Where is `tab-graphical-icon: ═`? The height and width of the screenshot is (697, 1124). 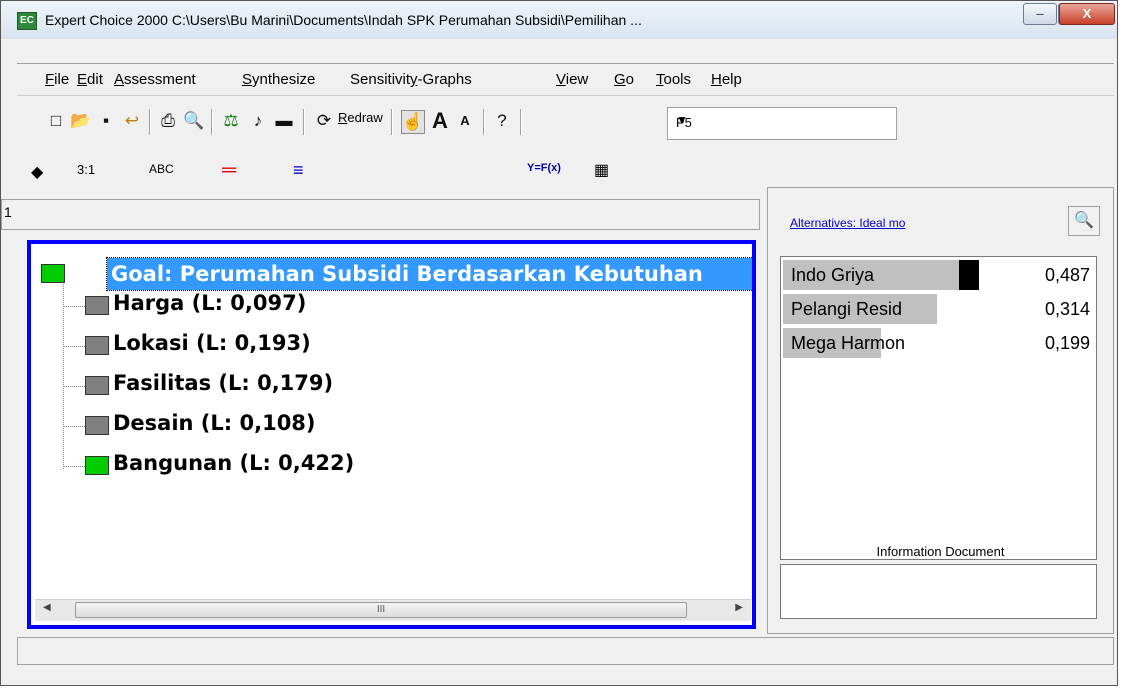 tab-graphical-icon: ═ is located at coordinates (229, 170).